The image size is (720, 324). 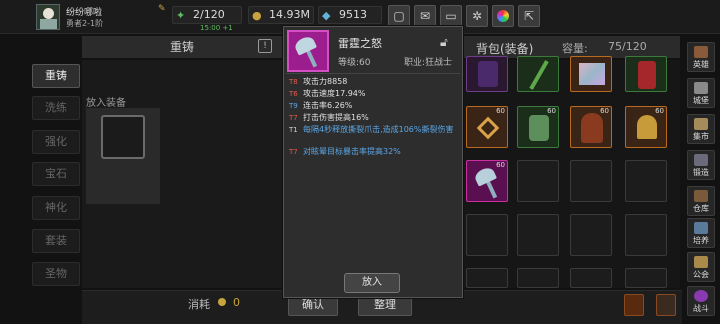 I want to click on rail-castle: 城堡, so click(x=701, y=93).